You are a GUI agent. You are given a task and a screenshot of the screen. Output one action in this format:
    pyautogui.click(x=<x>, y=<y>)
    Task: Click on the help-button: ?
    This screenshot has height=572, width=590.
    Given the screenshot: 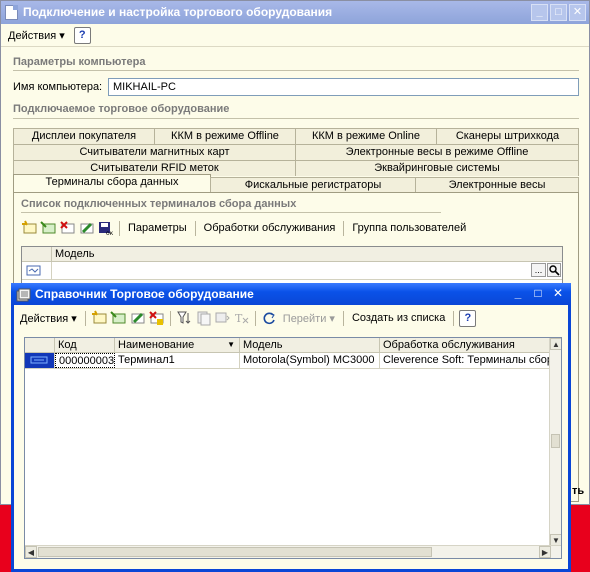 What is the action you would take?
    pyautogui.click(x=82, y=35)
    